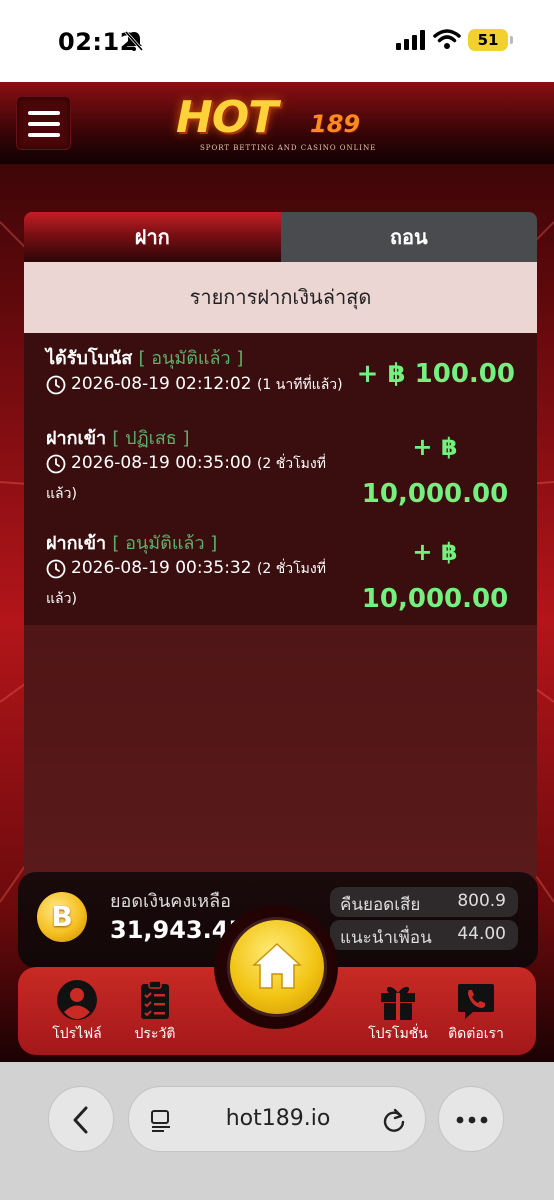 The image size is (554, 1200). Describe the element at coordinates (476, 1001) in the screenshot. I see `phone-chat-icon` at that location.